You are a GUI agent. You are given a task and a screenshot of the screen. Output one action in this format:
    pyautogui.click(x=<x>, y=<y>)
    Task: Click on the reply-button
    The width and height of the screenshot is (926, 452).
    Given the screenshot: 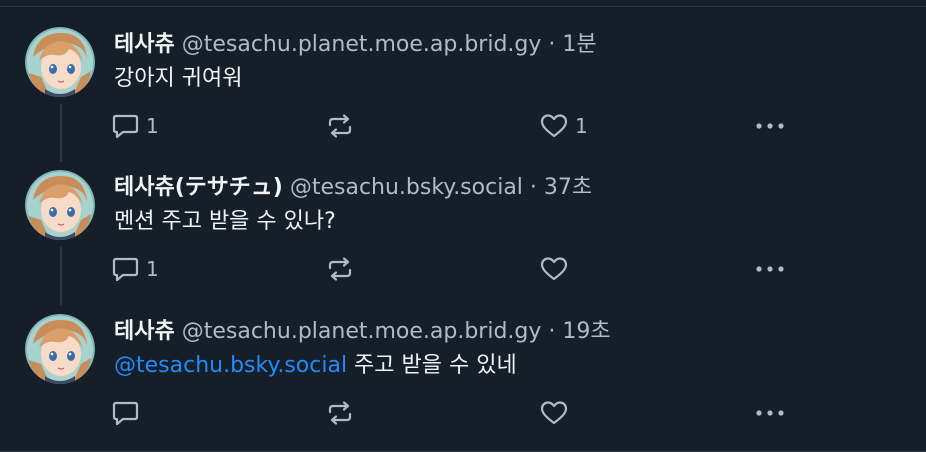 What is the action you would take?
    pyautogui.click(x=129, y=413)
    